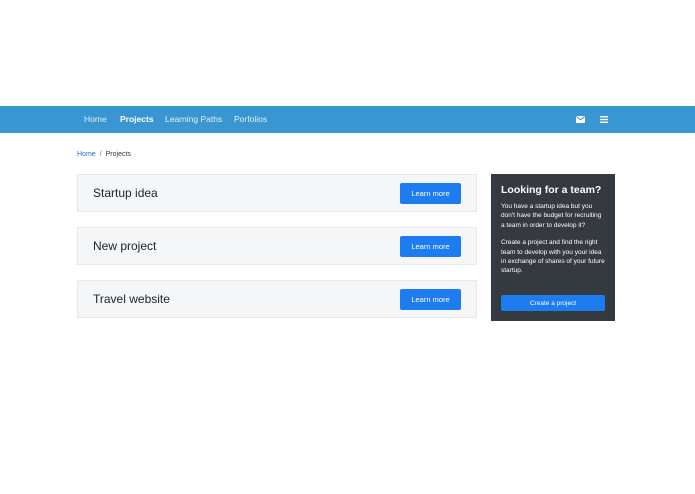  Describe the element at coordinates (131, 299) in the screenshot. I see `project-title: Travel website` at that location.